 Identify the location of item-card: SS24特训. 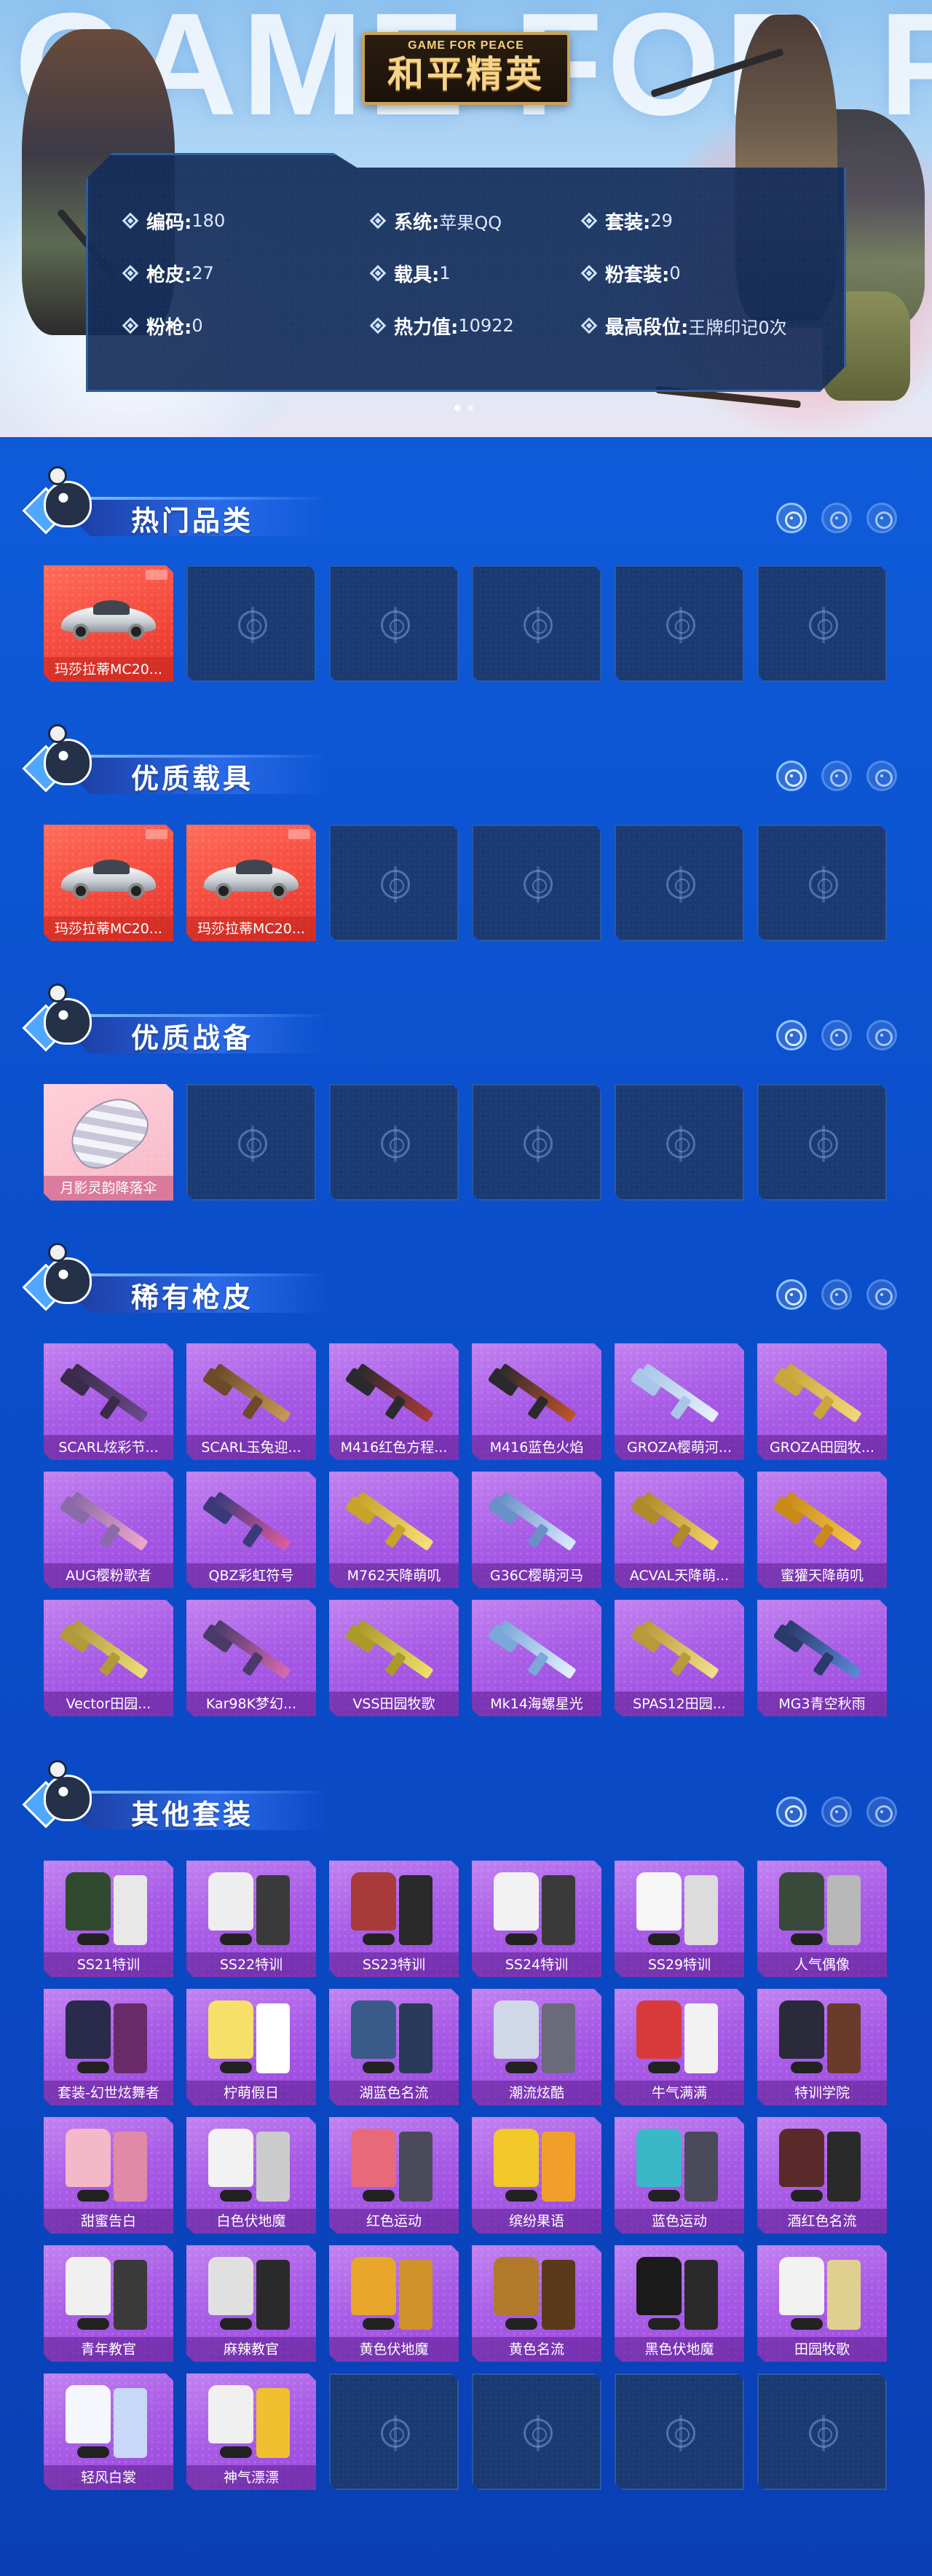
(536, 1919).